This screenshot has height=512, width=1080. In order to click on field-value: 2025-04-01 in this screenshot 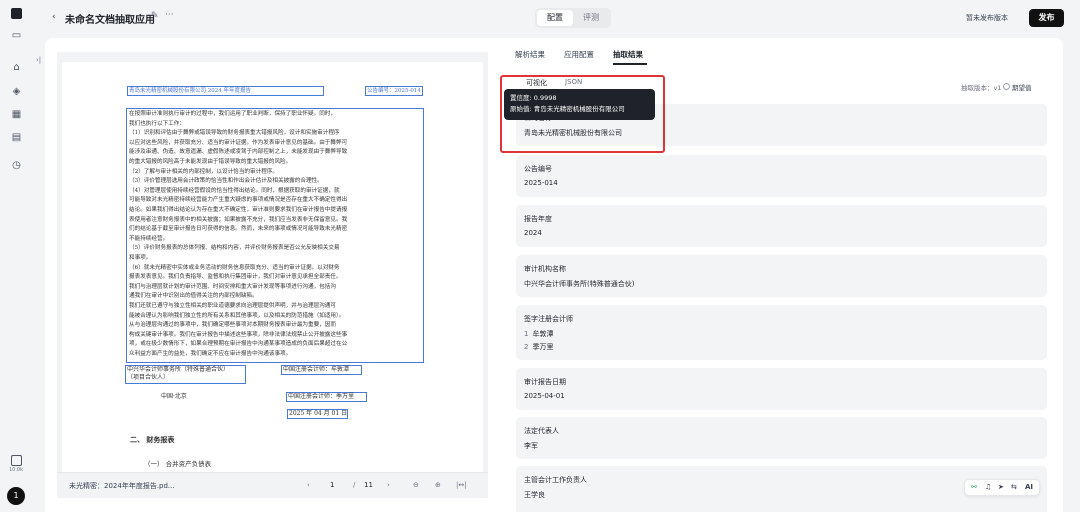, I will do `click(544, 396)`.